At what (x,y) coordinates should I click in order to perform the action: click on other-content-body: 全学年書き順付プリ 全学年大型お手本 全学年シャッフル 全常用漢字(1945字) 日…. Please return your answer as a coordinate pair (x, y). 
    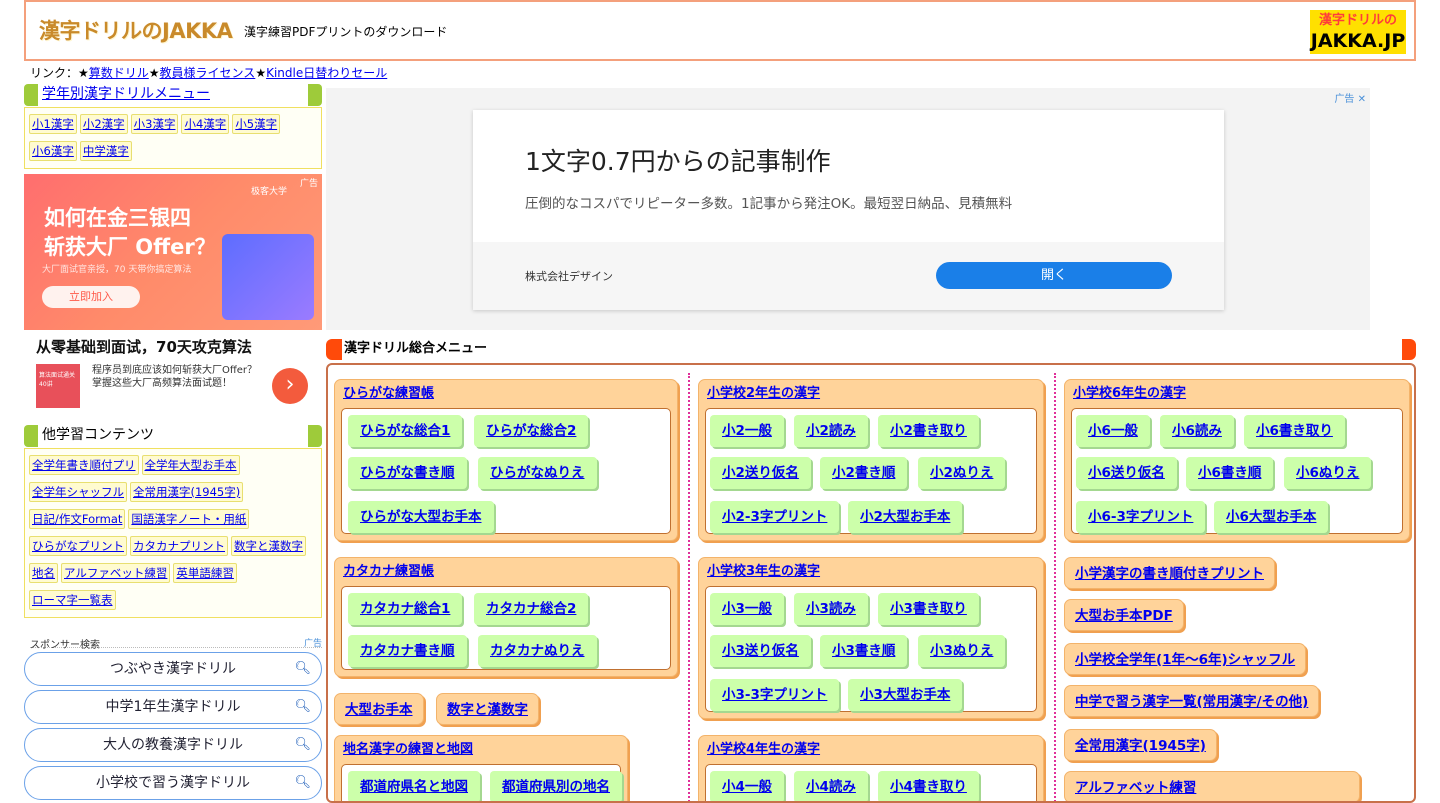
    Looking at the image, I should click on (173, 533).